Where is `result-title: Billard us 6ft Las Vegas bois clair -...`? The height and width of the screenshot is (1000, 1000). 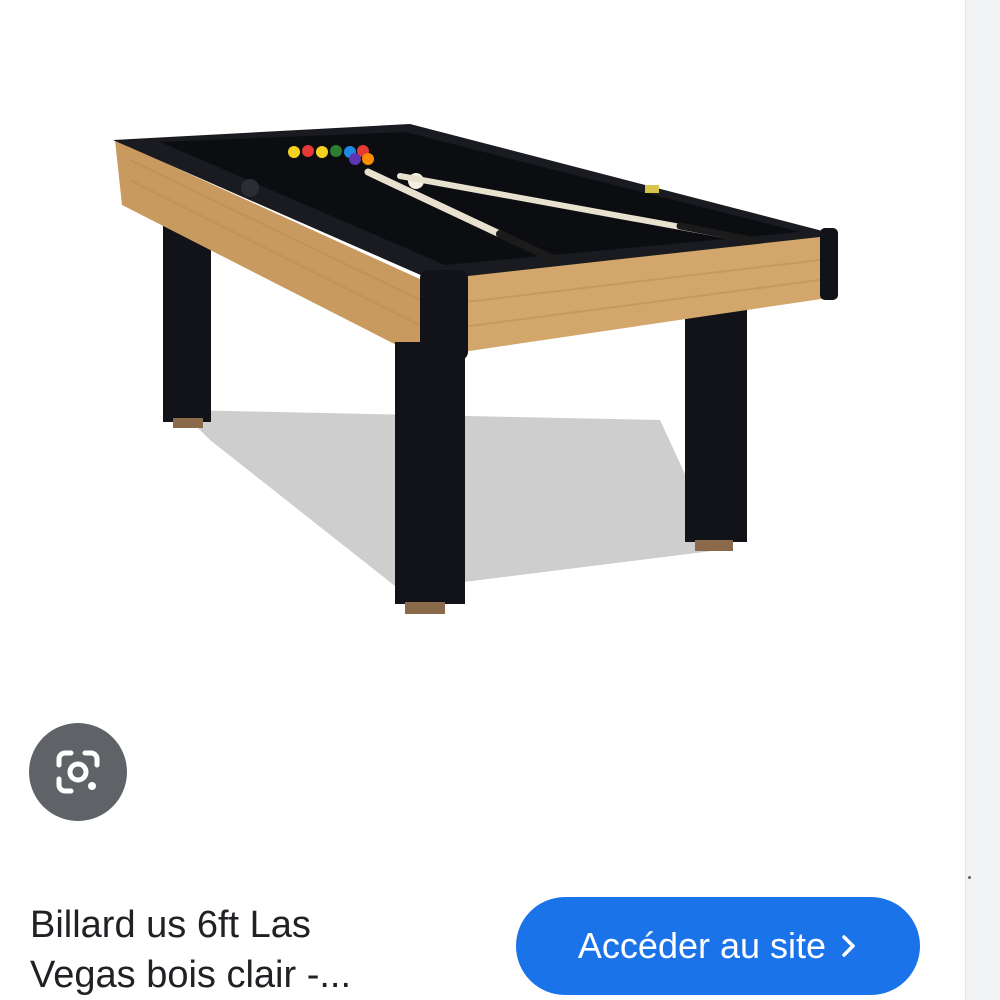 result-title: Billard us 6ft Las Vegas bois clair -... is located at coordinates (260, 950).